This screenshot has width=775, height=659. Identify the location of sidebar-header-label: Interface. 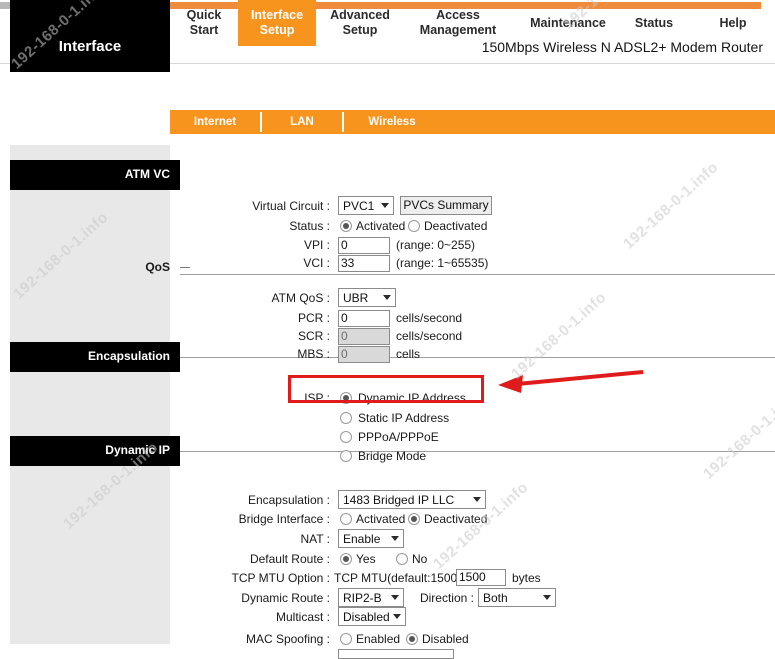
(90, 46).